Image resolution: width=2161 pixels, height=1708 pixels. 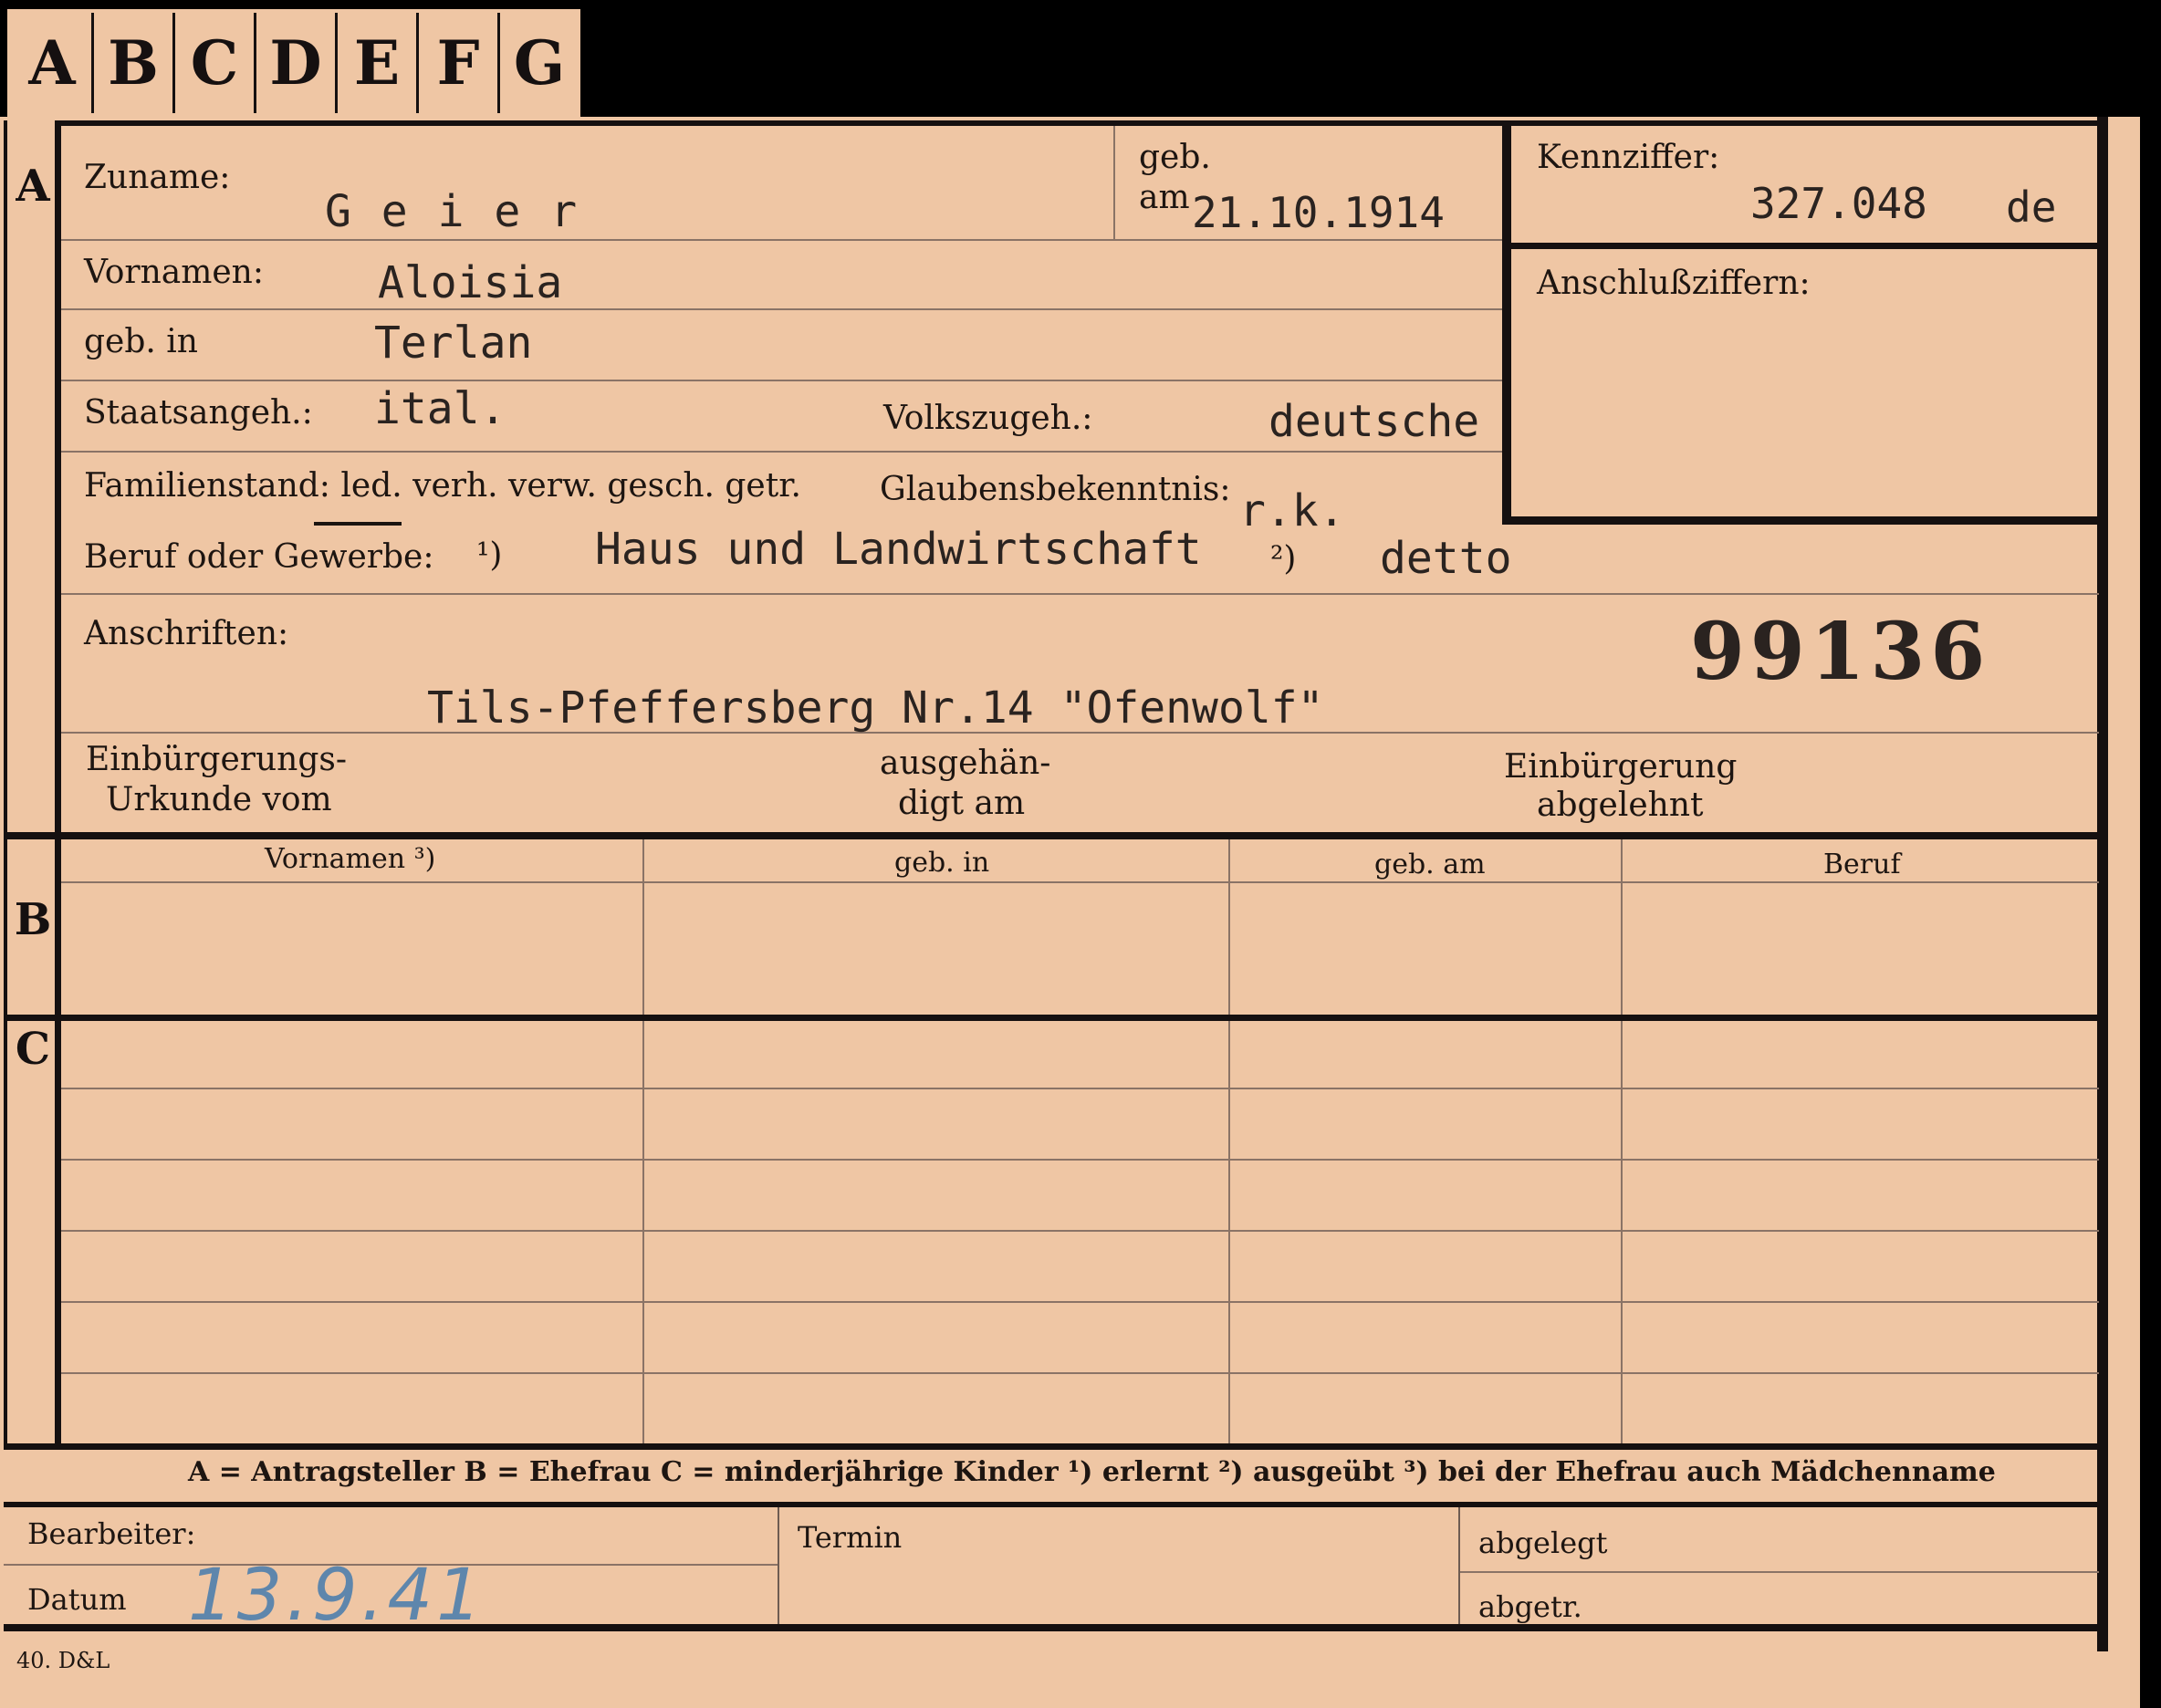 I want to click on volkszugeh-label: Volkszugeh.:, so click(x=988, y=419).